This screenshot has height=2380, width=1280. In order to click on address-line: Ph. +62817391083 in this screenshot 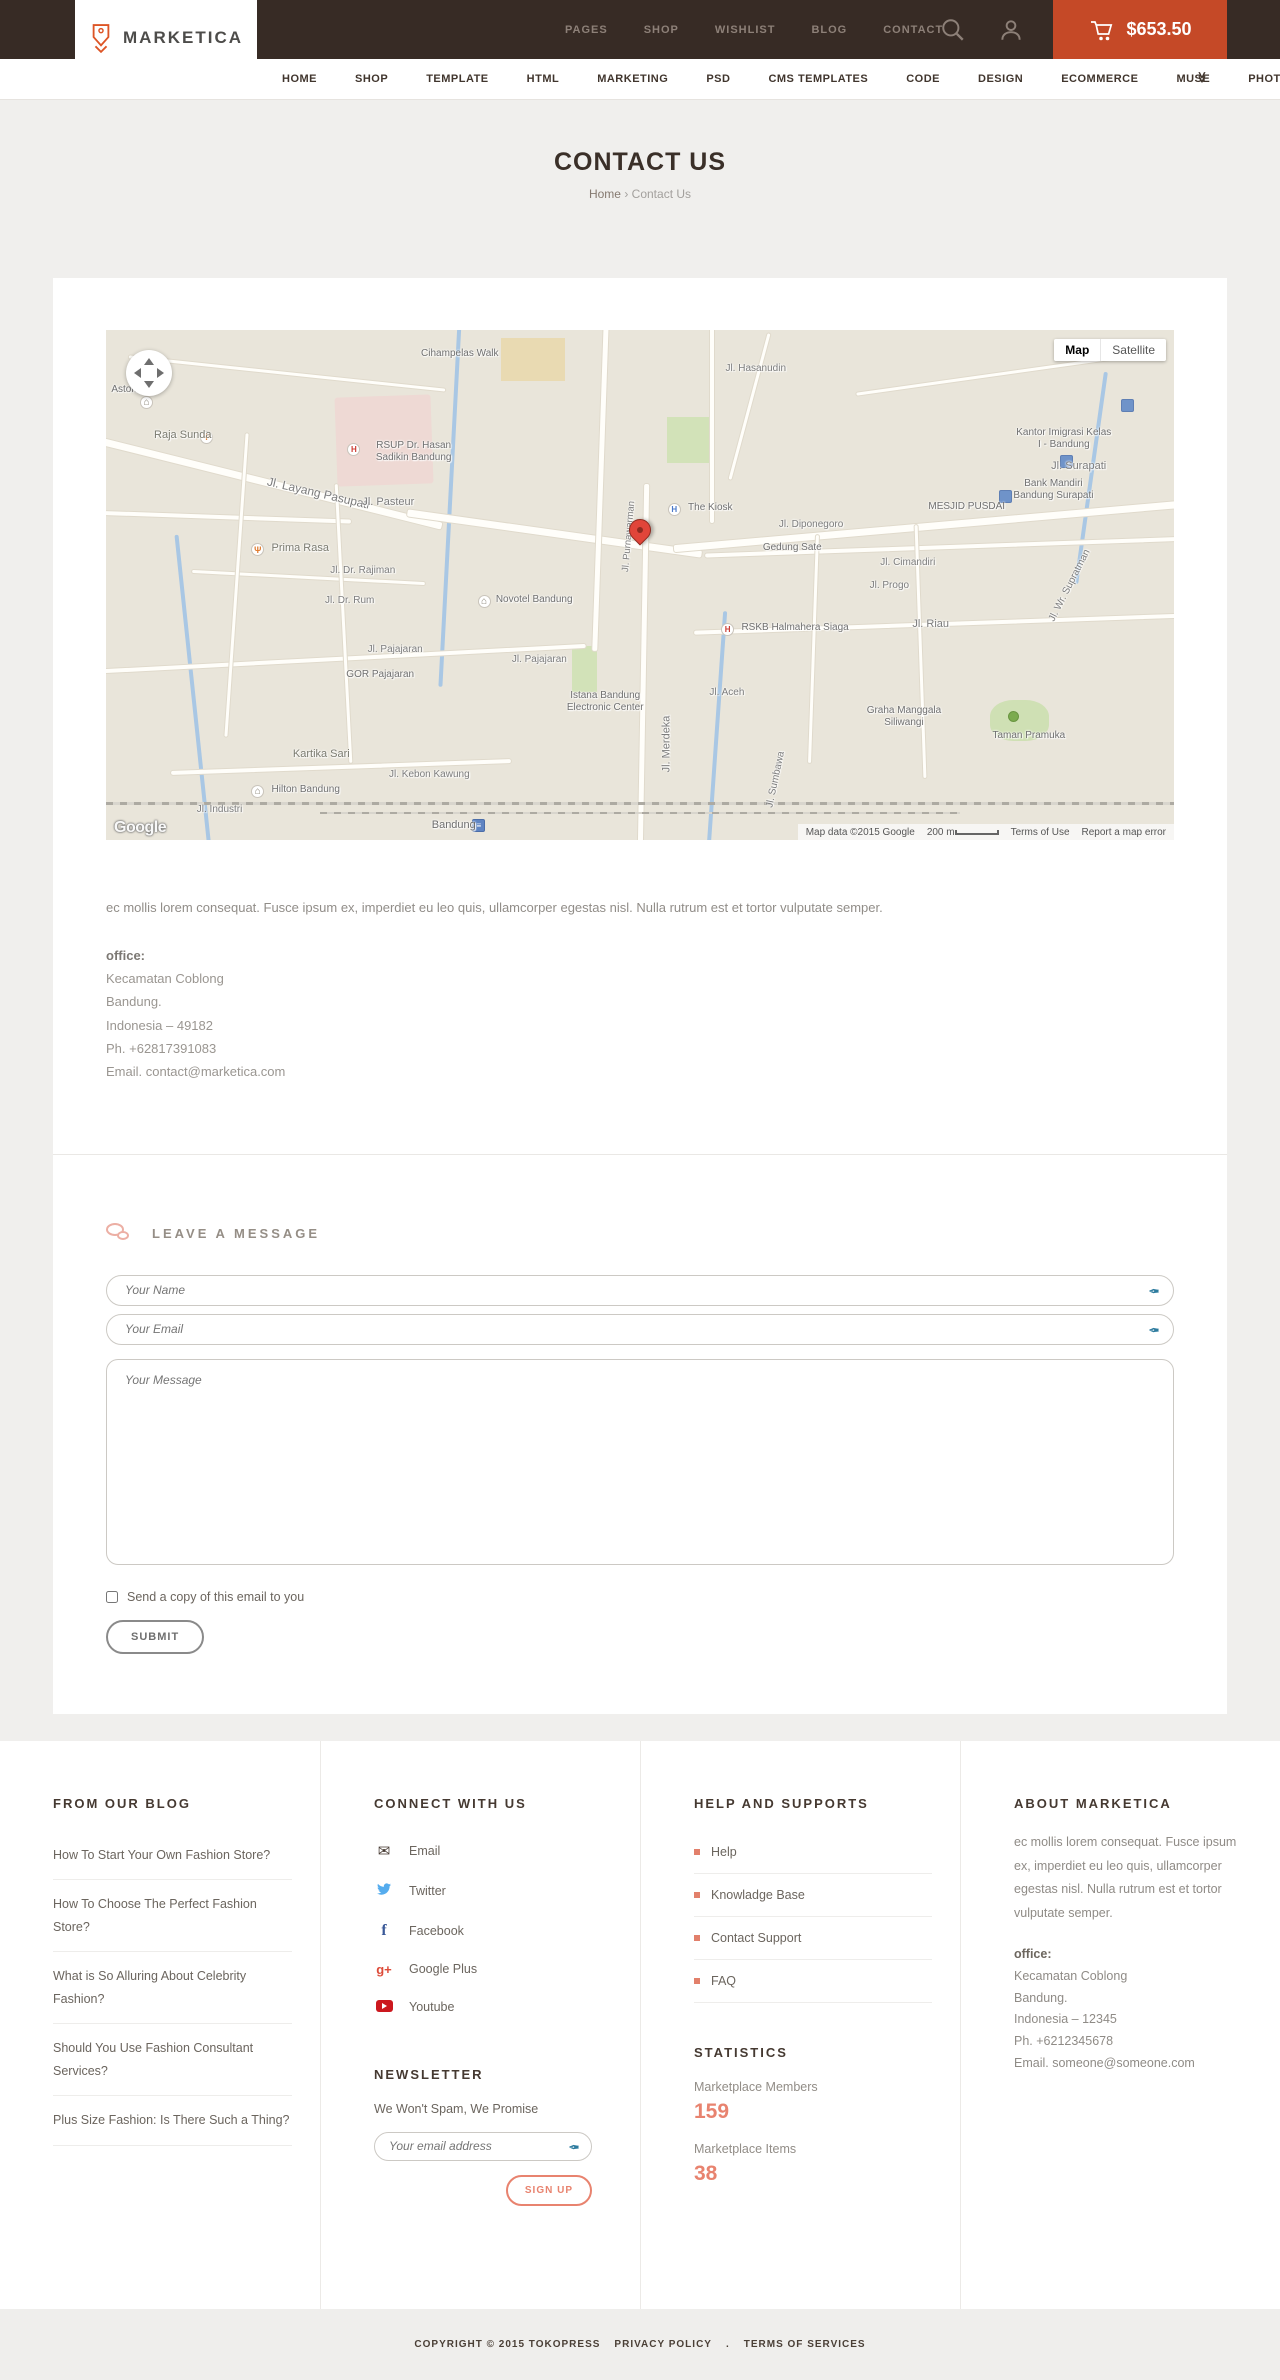, I will do `click(161, 1049)`.